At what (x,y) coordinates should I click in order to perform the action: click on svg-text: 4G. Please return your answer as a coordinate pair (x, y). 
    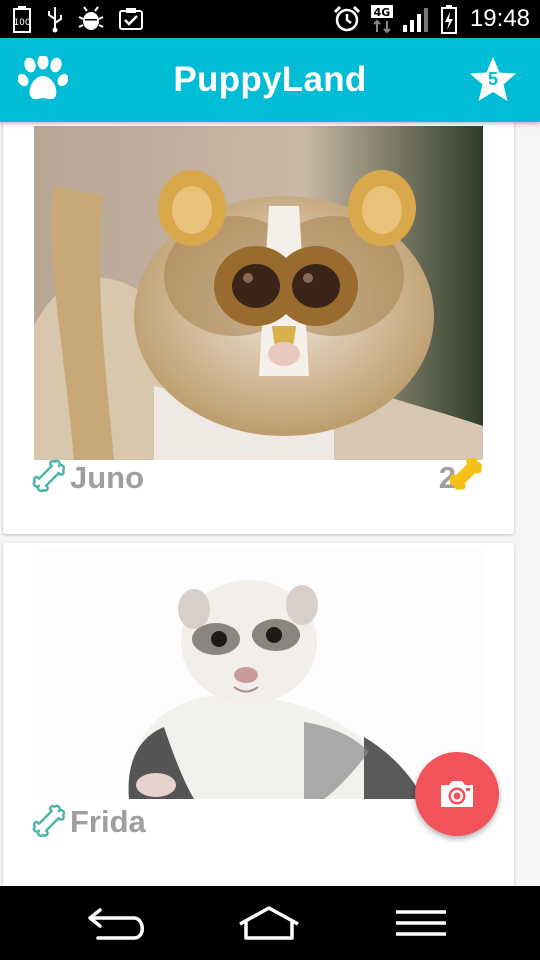
    Looking at the image, I should click on (382, 12).